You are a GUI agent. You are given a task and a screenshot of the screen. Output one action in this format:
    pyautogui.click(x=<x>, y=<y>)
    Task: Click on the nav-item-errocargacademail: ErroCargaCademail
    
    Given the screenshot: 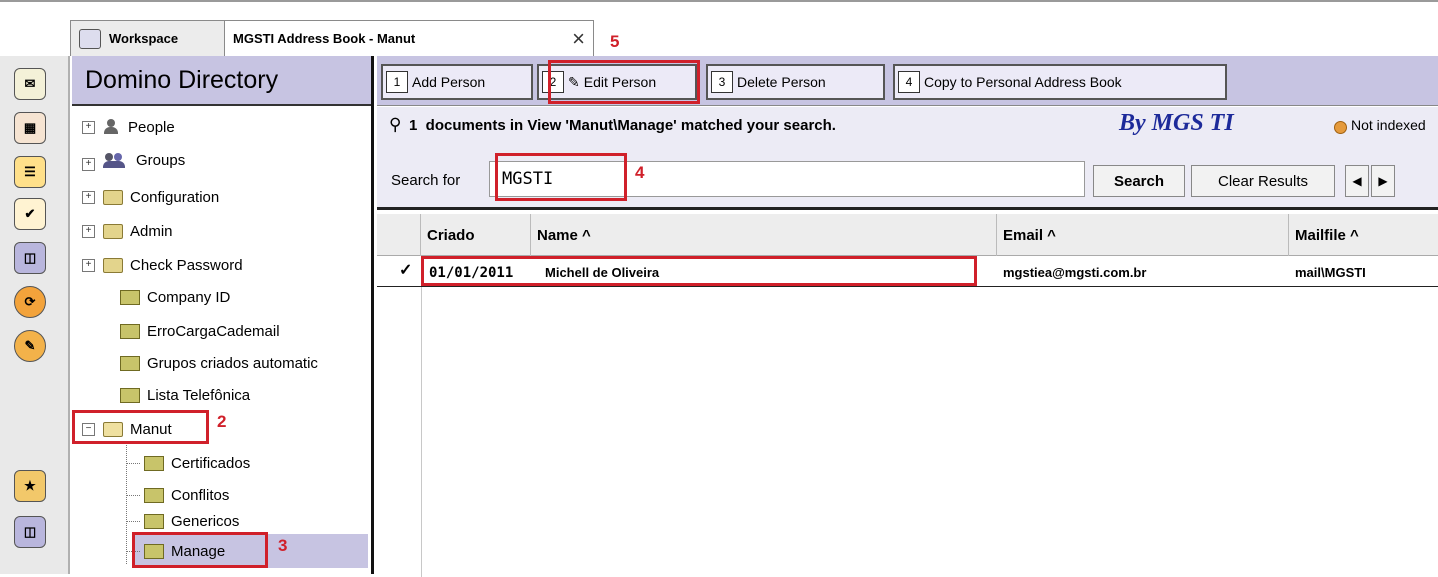 What is the action you would take?
    pyautogui.click(x=200, y=331)
    